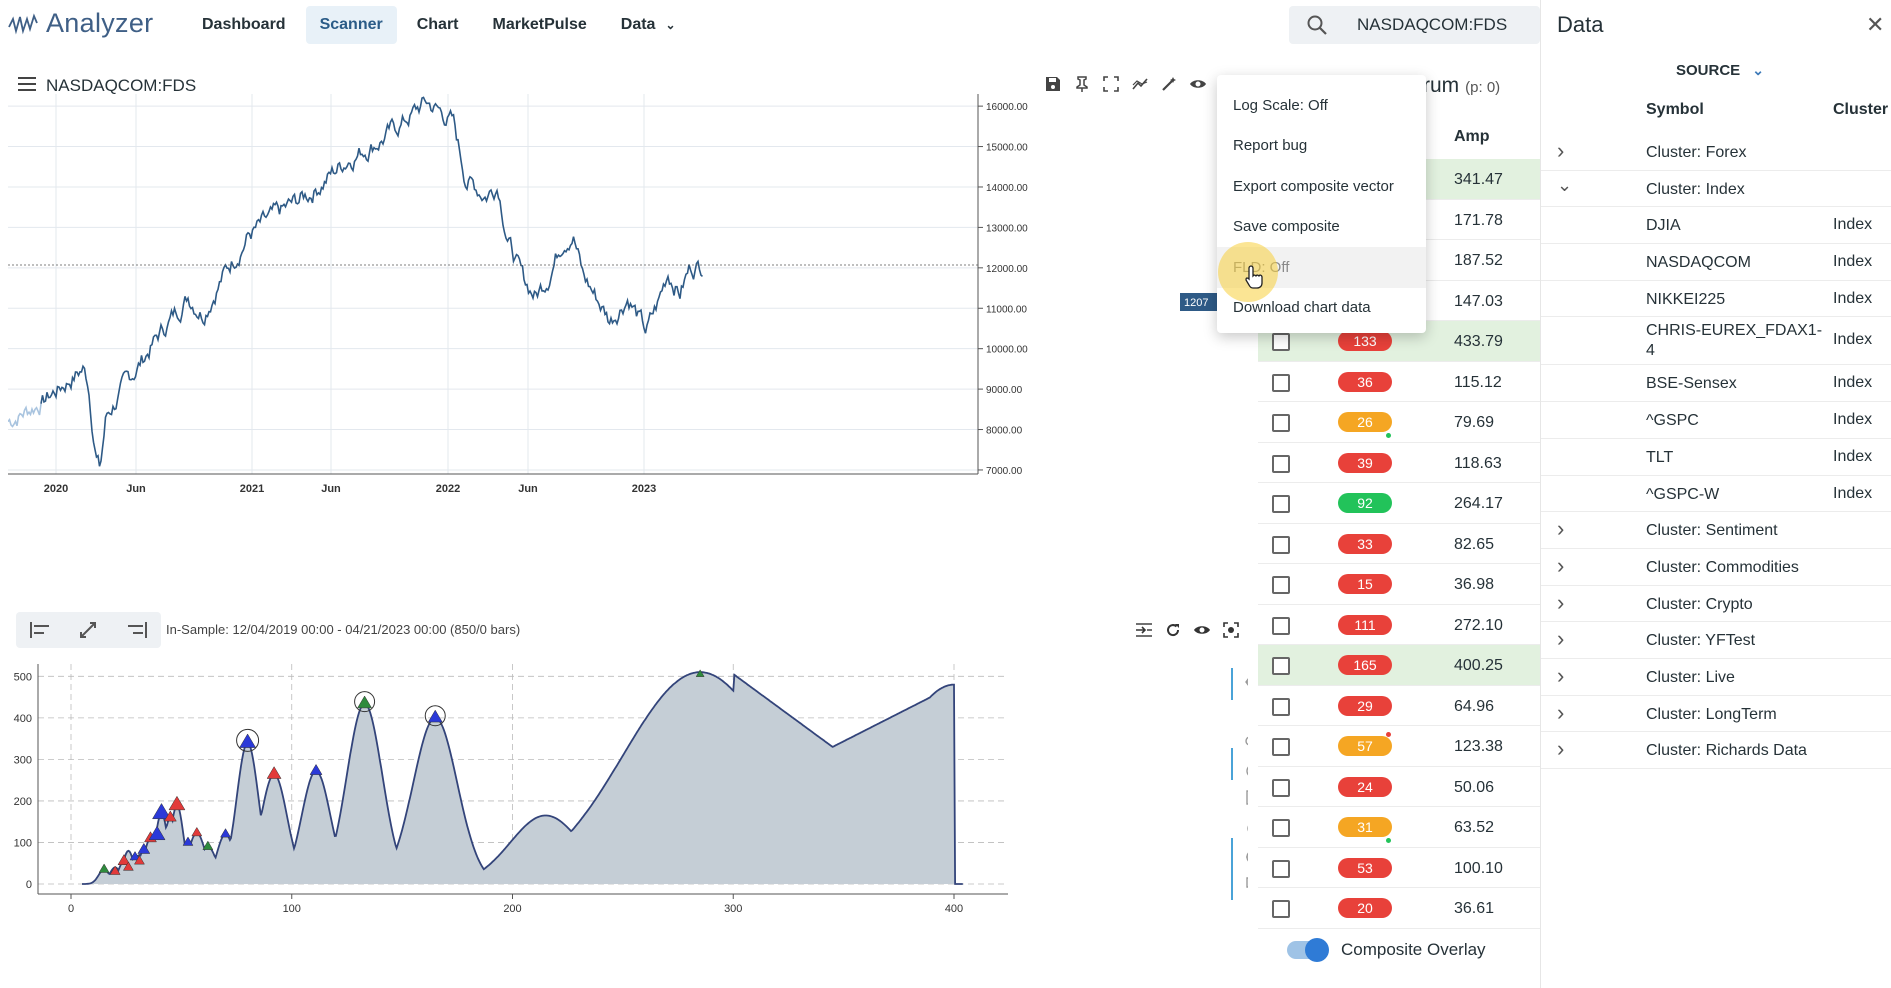 The width and height of the screenshot is (1891, 988). What do you see at coordinates (1231, 630) in the screenshot?
I see `focus-frame-icon` at bounding box center [1231, 630].